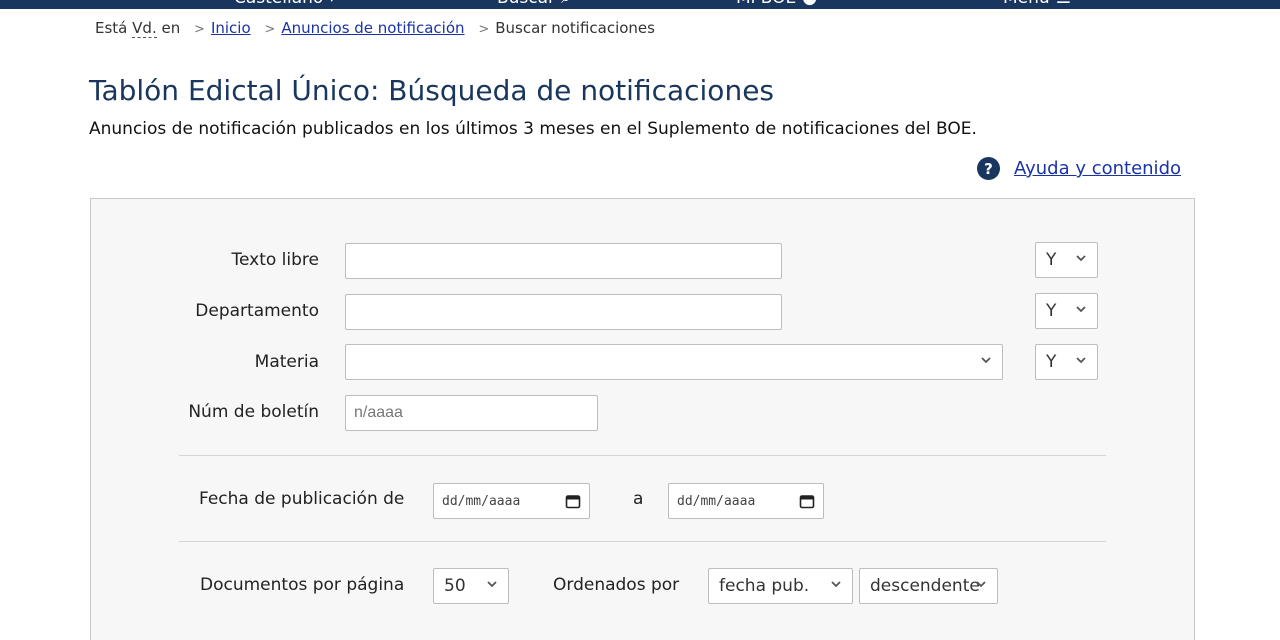 This screenshot has width=1280, height=640. What do you see at coordinates (526, 4) in the screenshot?
I see `search-label: Buscar` at bounding box center [526, 4].